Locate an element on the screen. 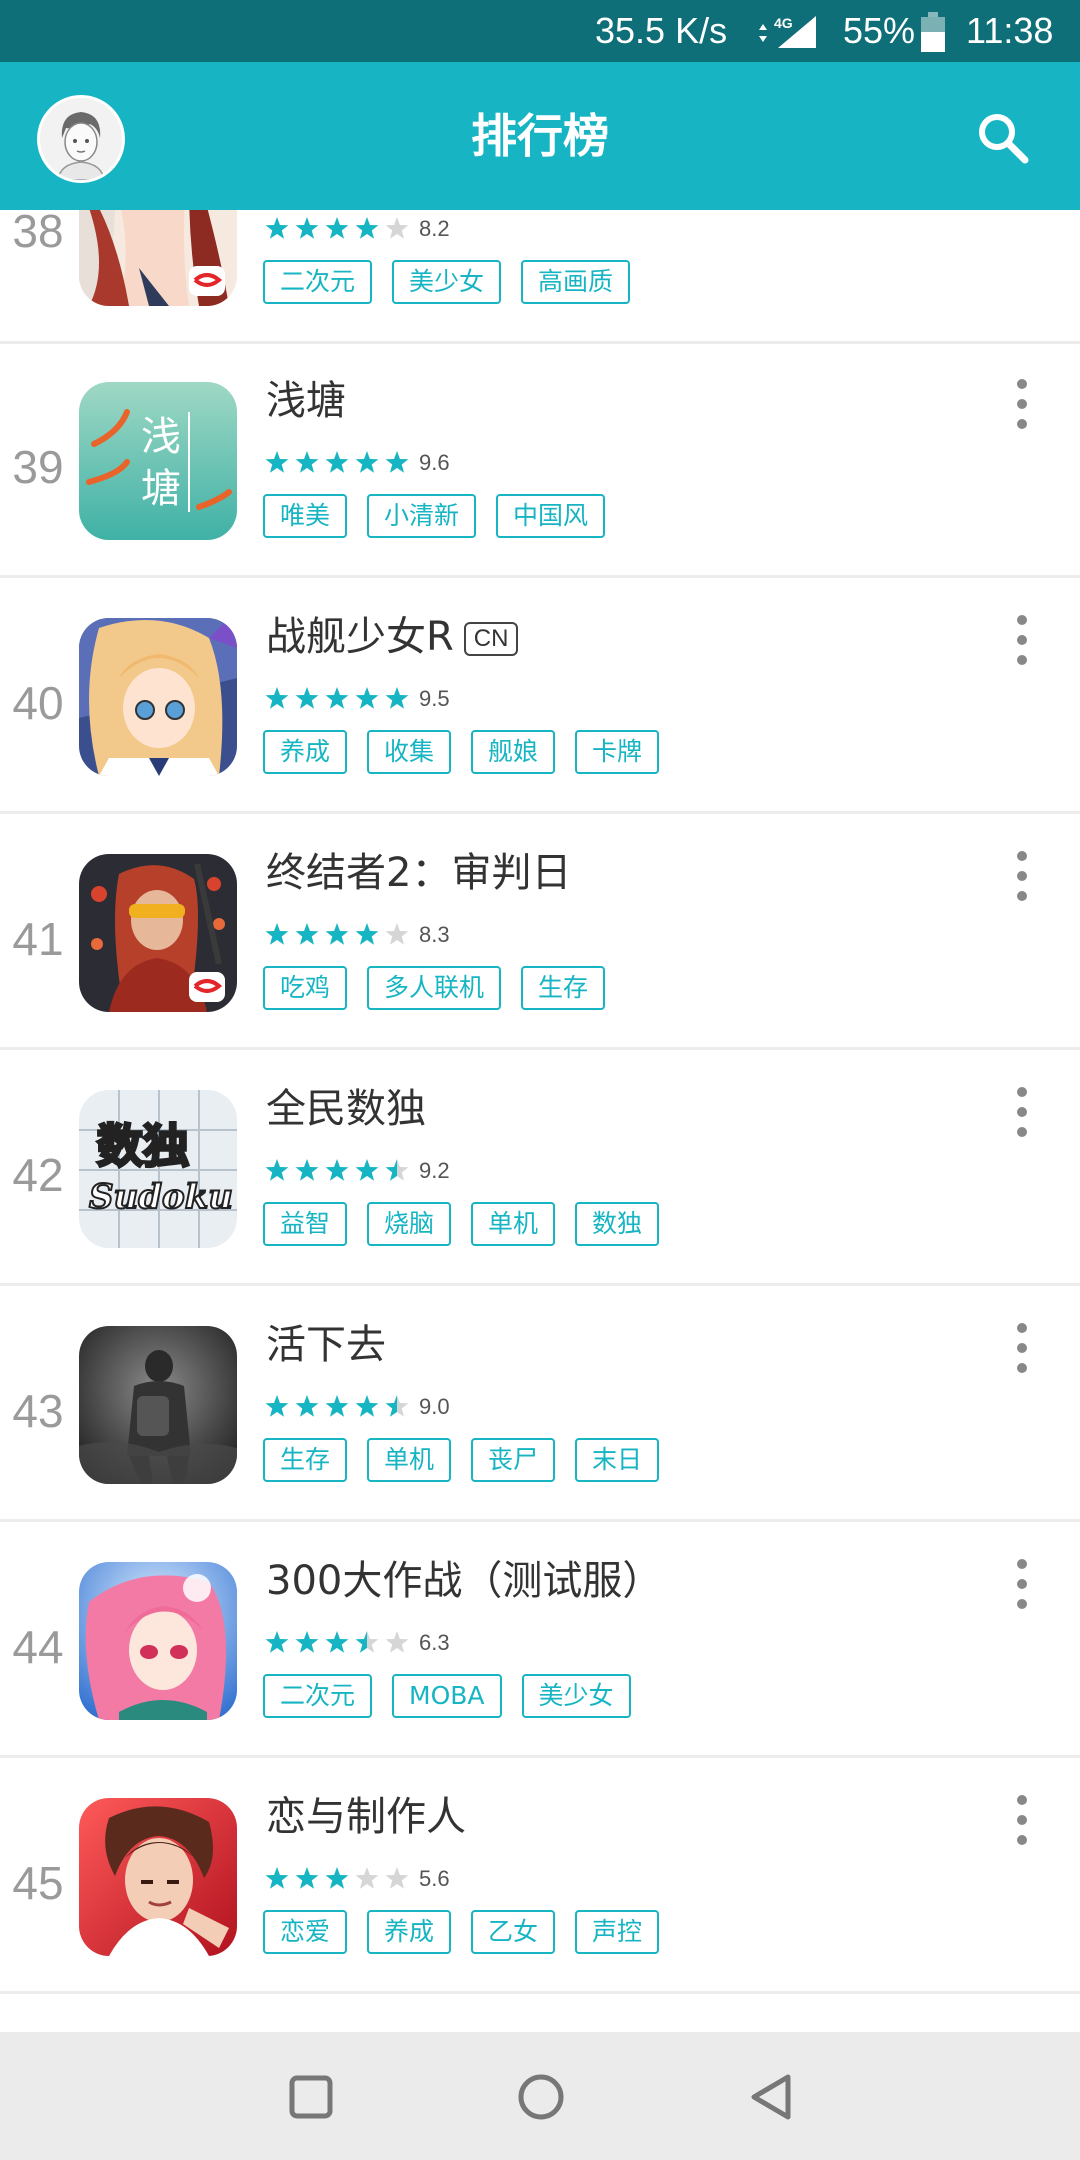  tag-chip: 唯美 is located at coordinates (305, 516).